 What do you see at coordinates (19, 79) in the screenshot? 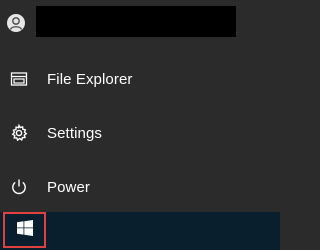
I see `file-explorer-icon` at bounding box center [19, 79].